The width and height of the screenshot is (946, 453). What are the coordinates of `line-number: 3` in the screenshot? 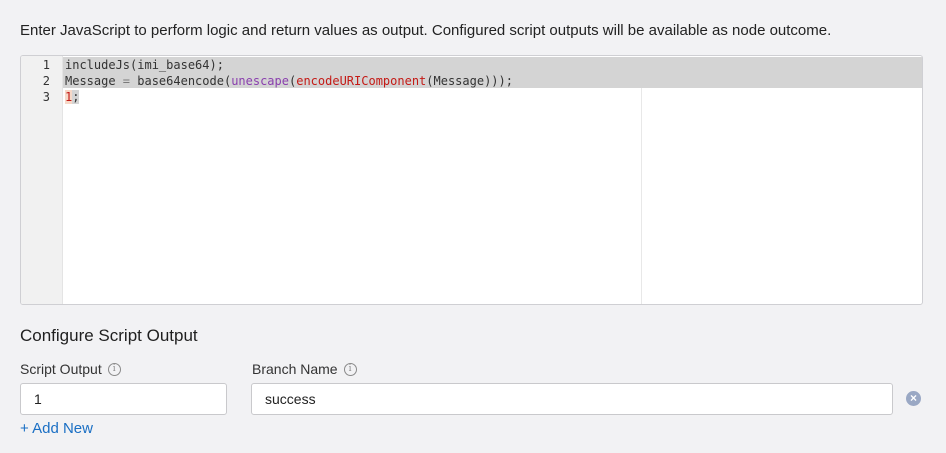 It's located at (46, 97).